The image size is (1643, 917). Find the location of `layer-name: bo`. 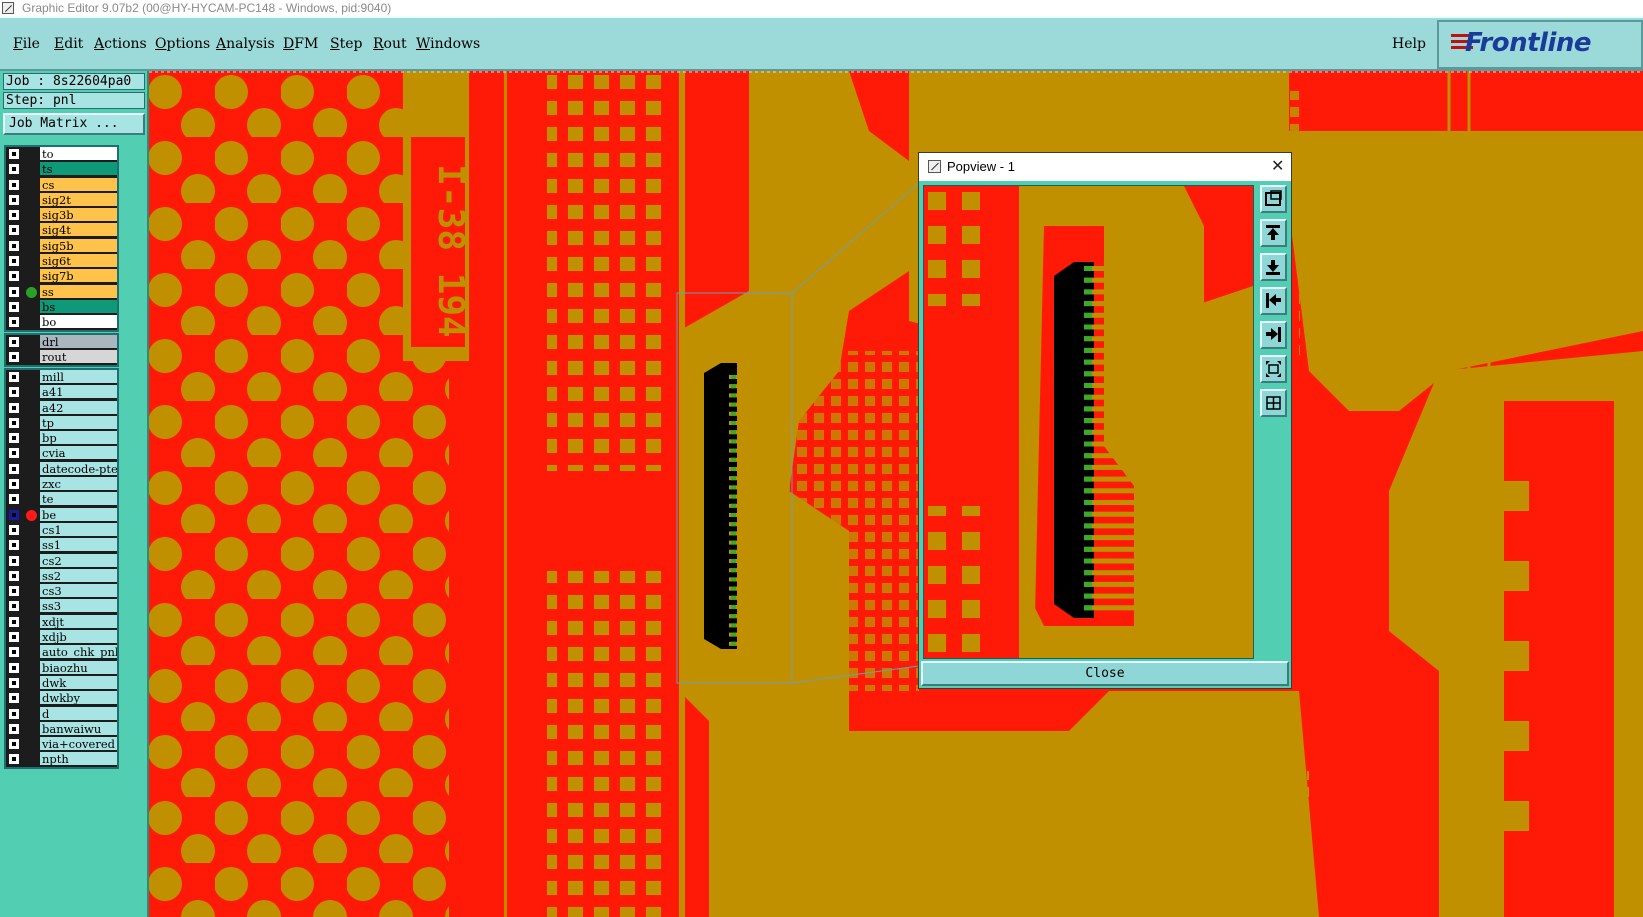

layer-name: bo is located at coordinates (78, 322).